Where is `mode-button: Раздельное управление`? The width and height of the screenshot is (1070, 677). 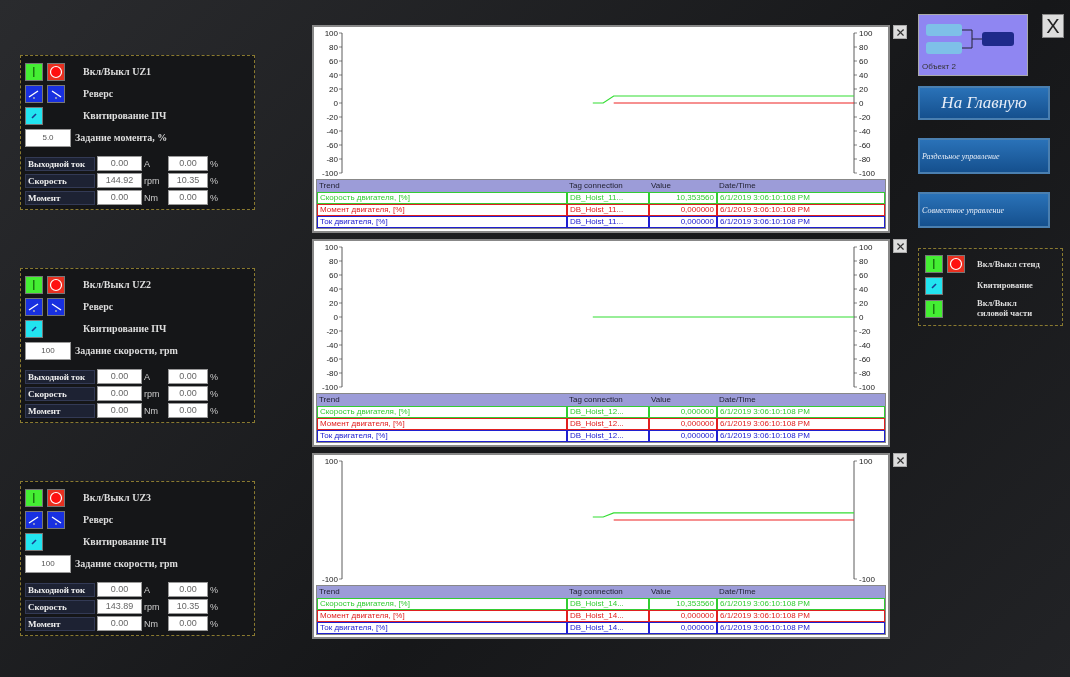 mode-button: Раздельное управление is located at coordinates (984, 156).